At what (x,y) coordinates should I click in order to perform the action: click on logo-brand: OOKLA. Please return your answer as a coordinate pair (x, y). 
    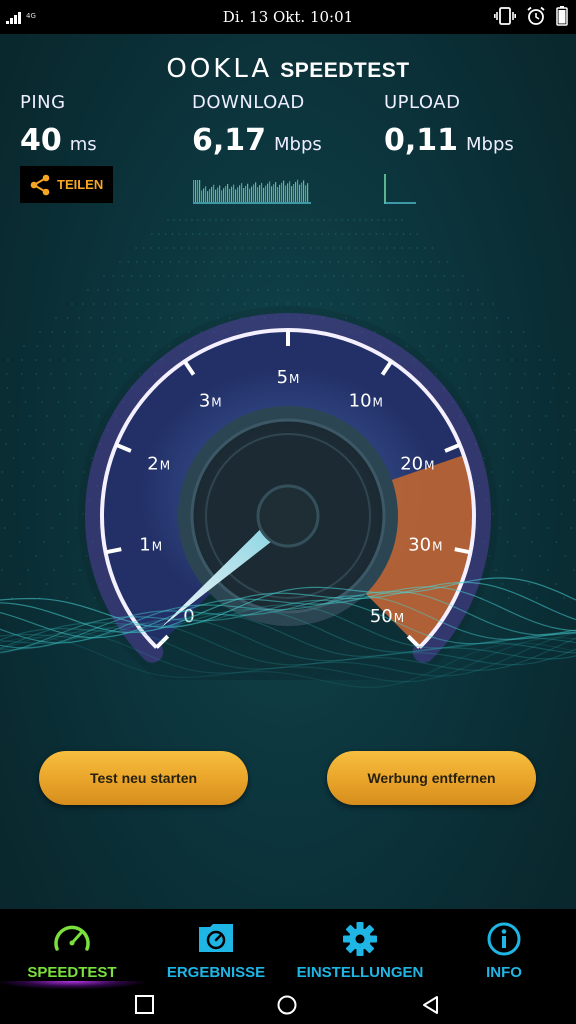
    Looking at the image, I should click on (219, 69).